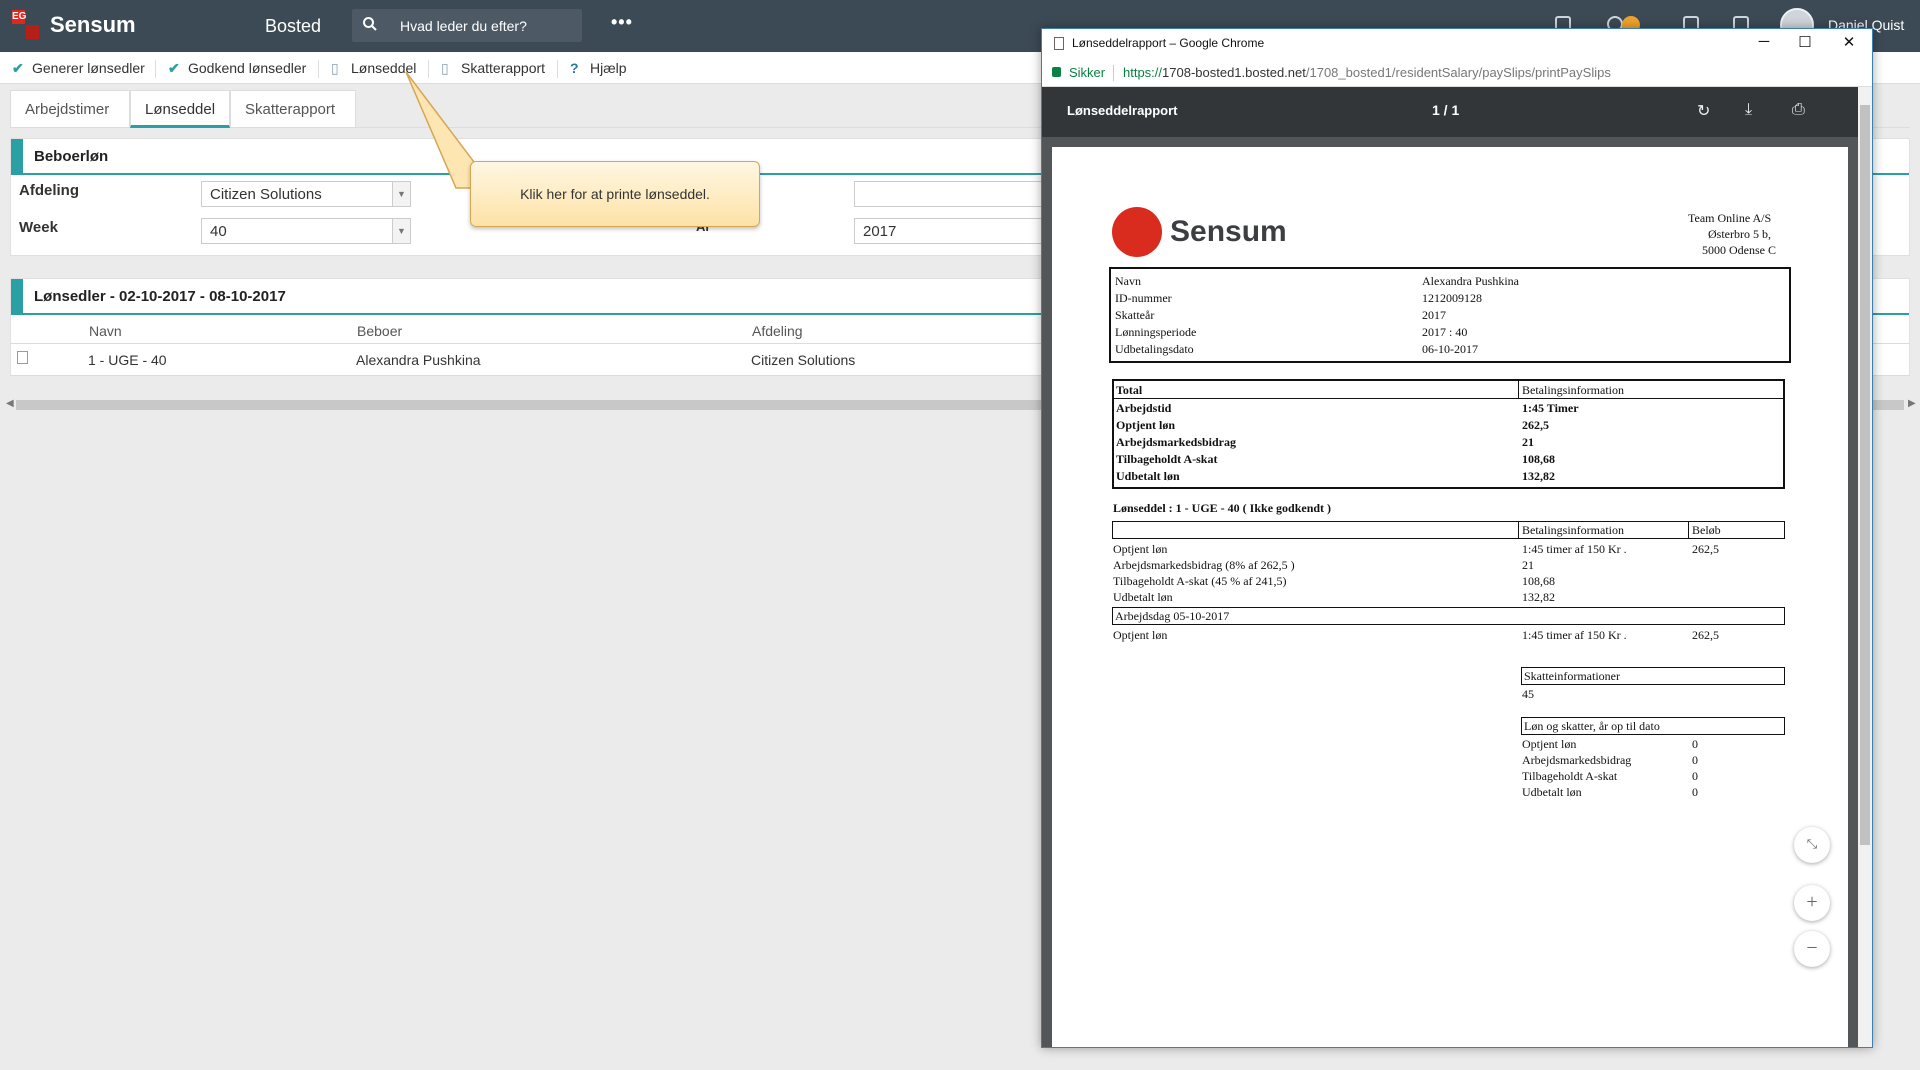  I want to click on slip-row-info: 21, so click(1528, 565).